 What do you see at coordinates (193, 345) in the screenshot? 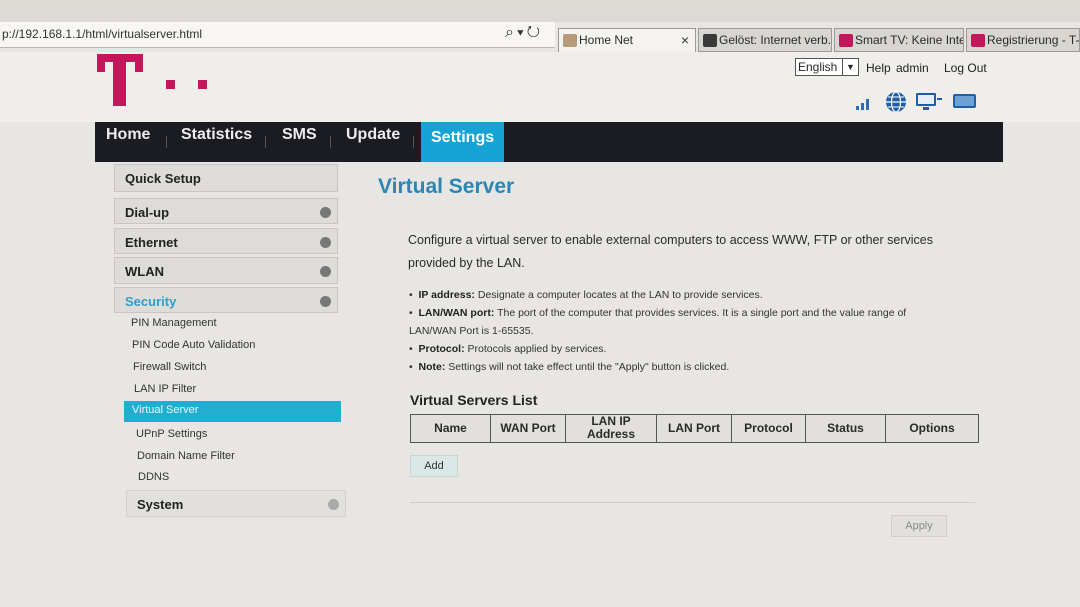
I see `sidebar-item-pin-code-auto-validation: PIN Code Auto Validation` at bounding box center [193, 345].